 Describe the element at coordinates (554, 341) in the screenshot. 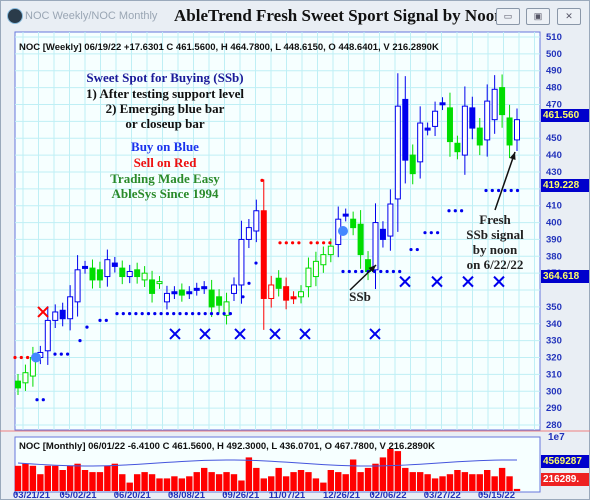

I see `y-tick-label: 330` at that location.